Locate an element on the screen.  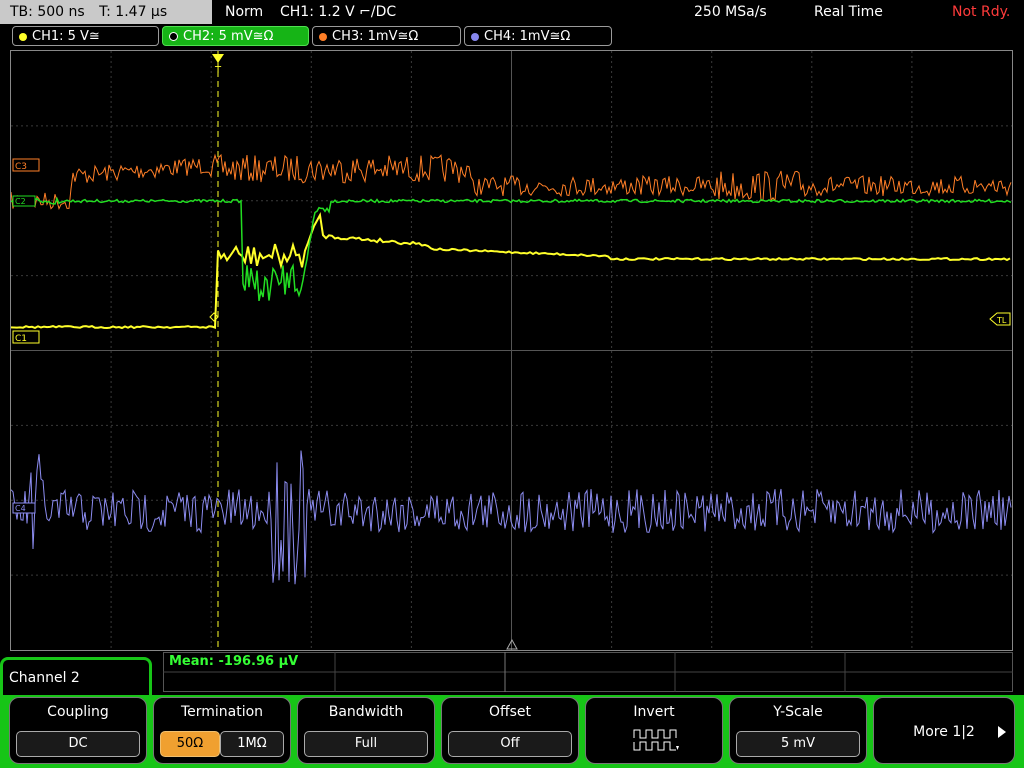
trigger-level-marker: TL is located at coordinates (1000, 319).